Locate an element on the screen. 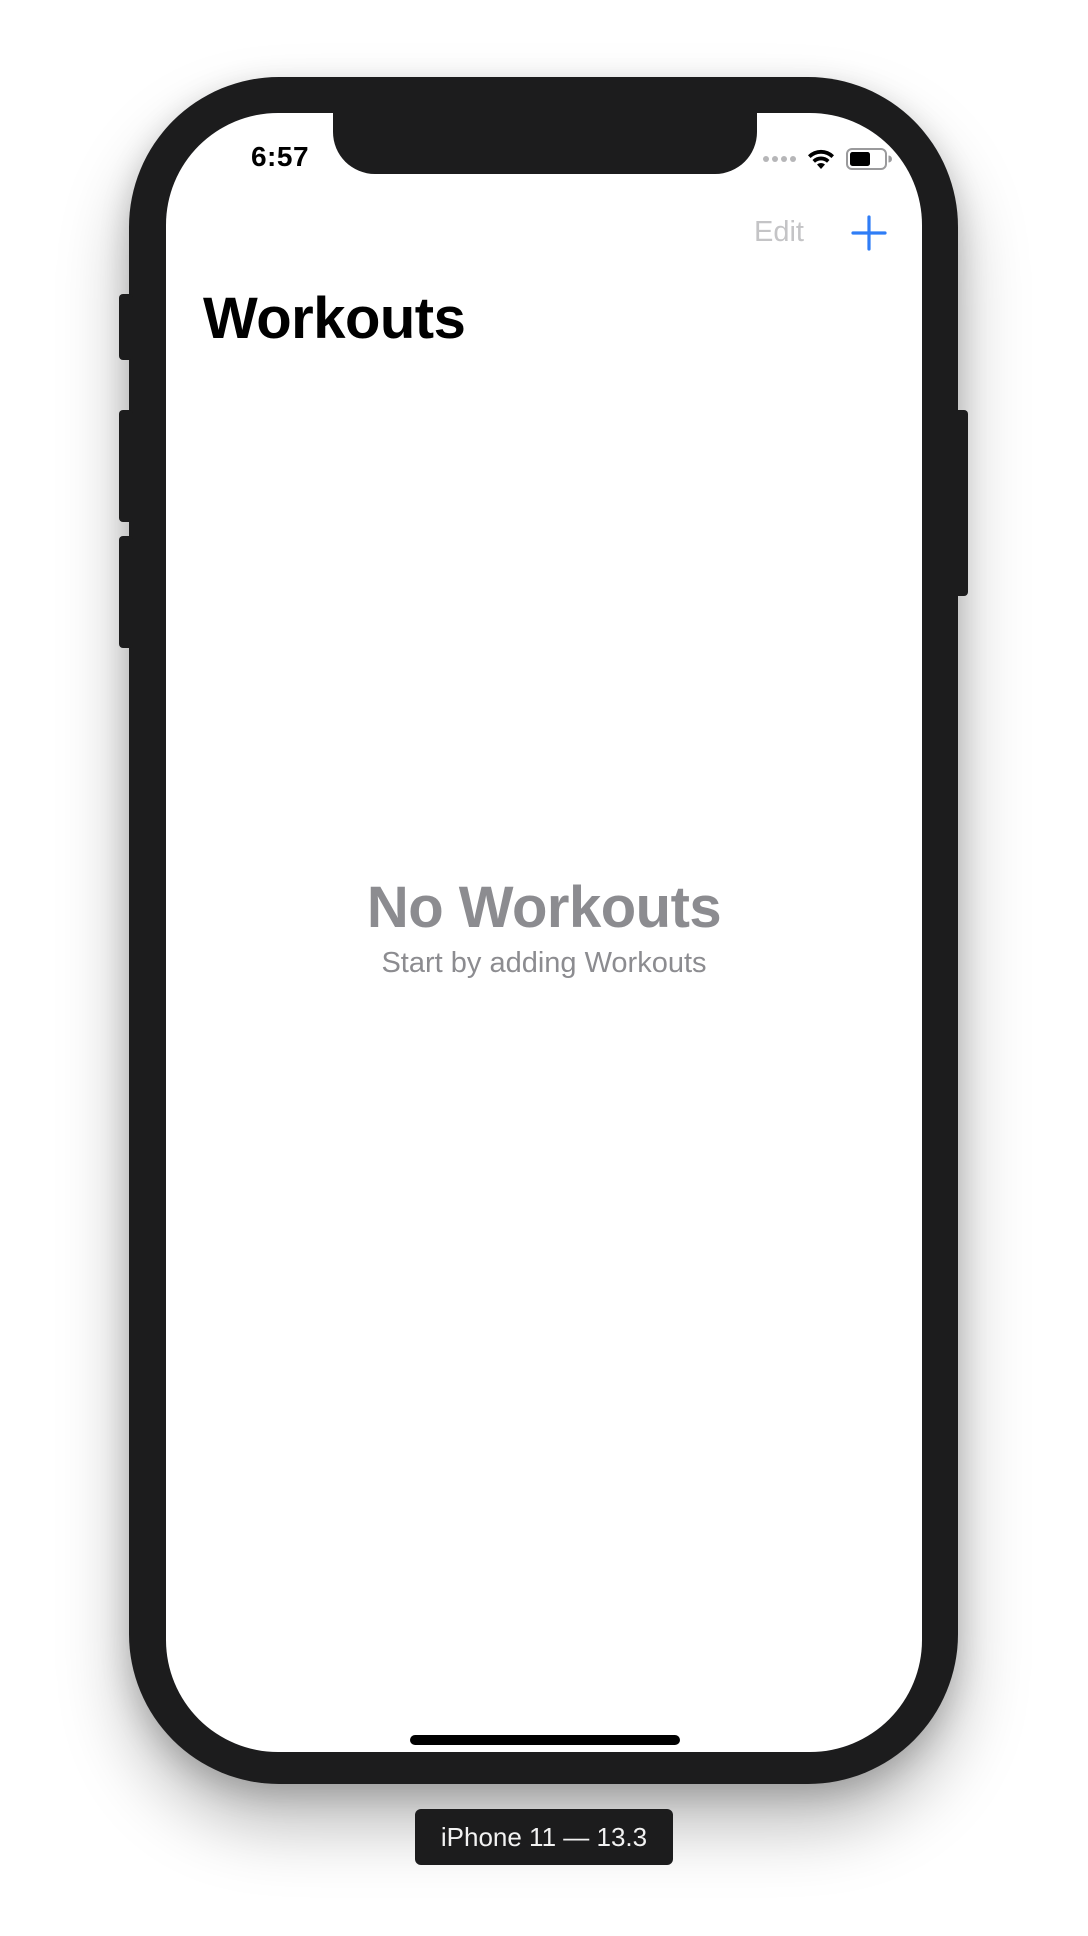 The height and width of the screenshot is (1936, 1088). empty-state-subtitle: Start by adding Workouts is located at coordinates (544, 963).